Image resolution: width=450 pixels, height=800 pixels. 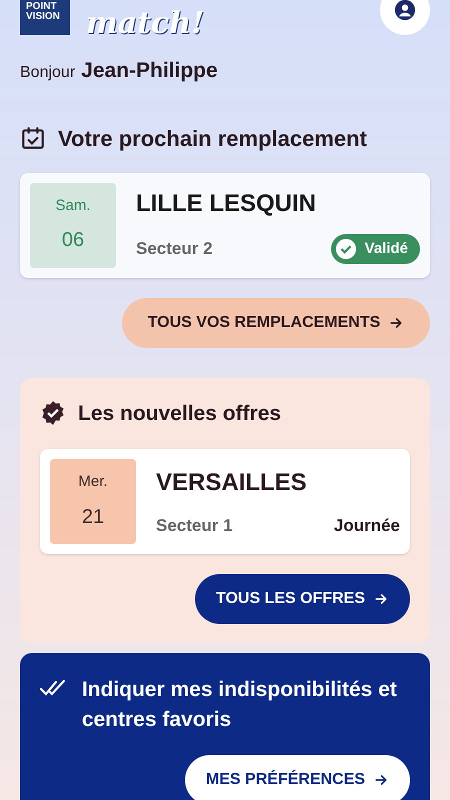 I want to click on calendar-icon, so click(x=33, y=138).